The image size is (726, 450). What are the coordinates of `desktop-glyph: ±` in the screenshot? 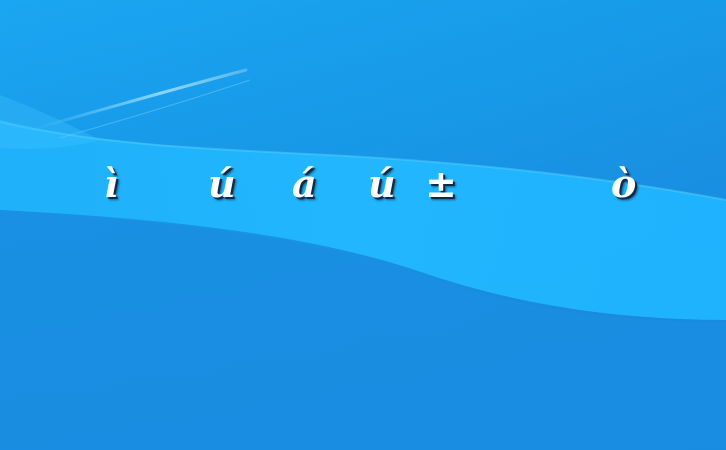 It's located at (441, 184).